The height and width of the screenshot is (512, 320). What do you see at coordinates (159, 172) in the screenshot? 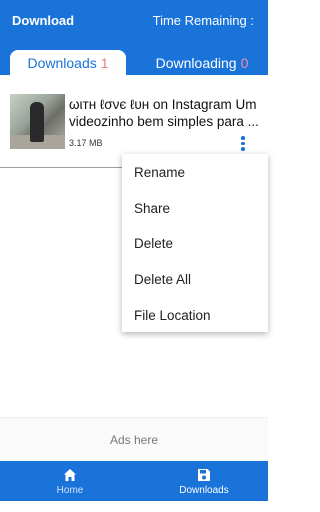
I see `menu-item-rename: Rename` at bounding box center [159, 172].